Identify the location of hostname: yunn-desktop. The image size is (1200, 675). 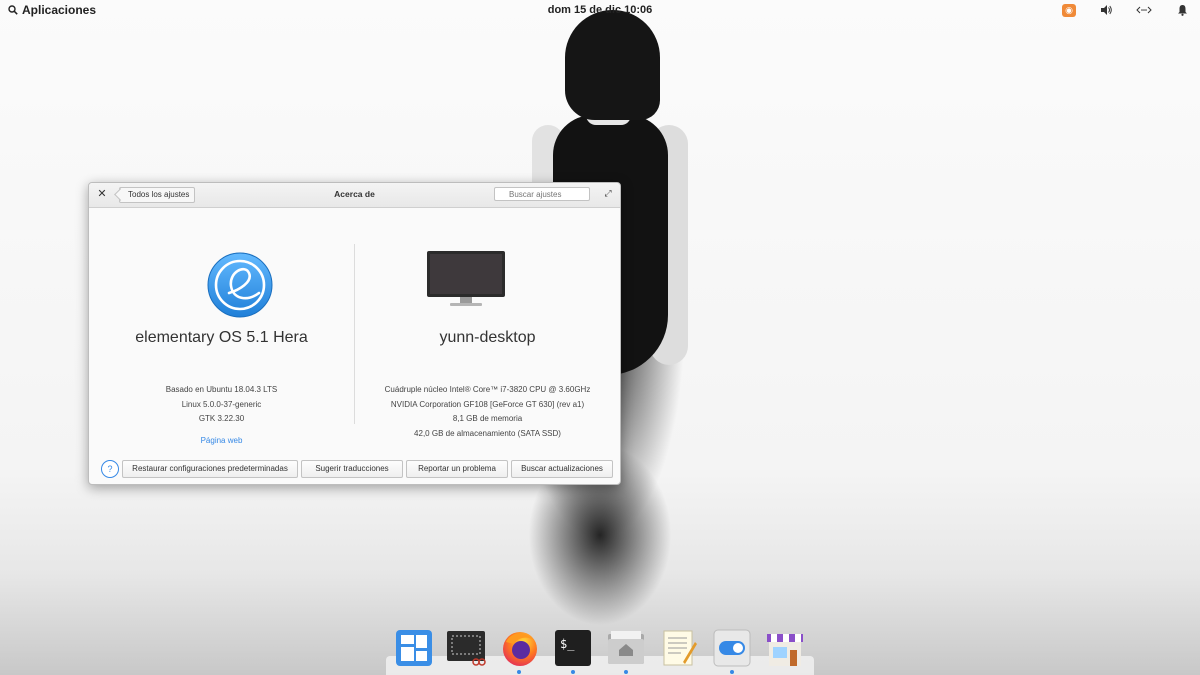
(487, 337).